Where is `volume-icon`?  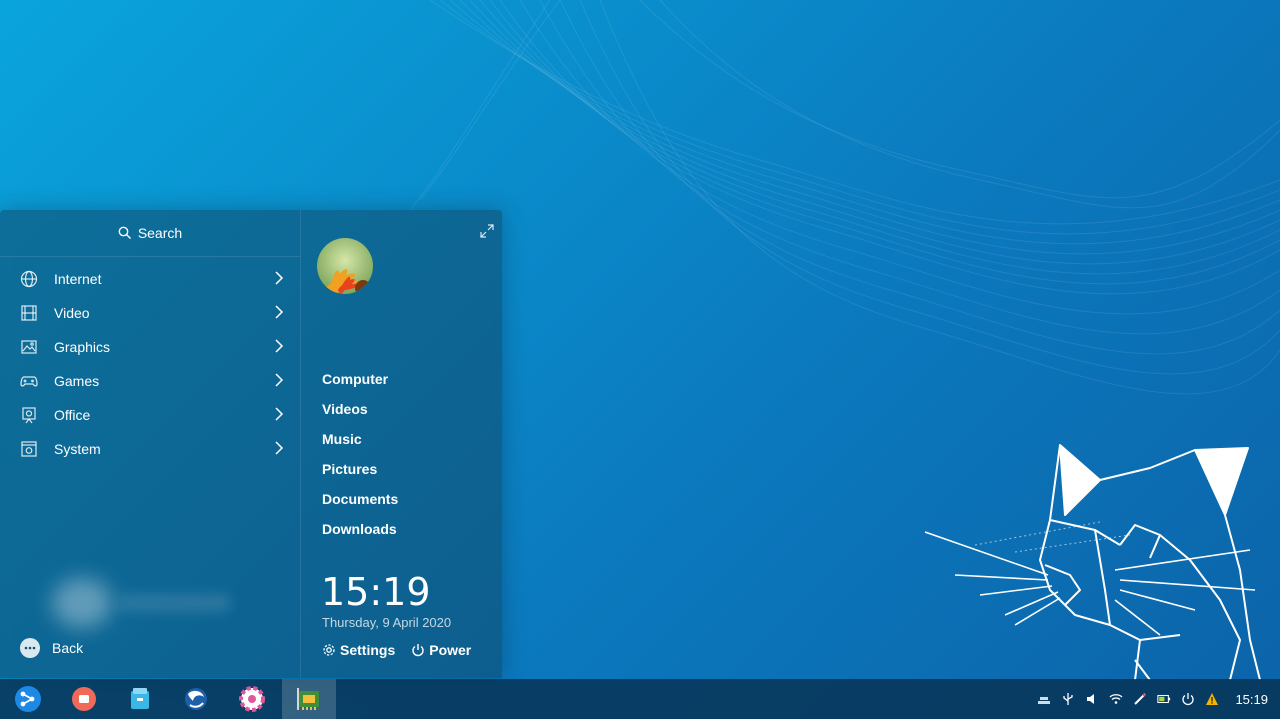 volume-icon is located at coordinates (1092, 699).